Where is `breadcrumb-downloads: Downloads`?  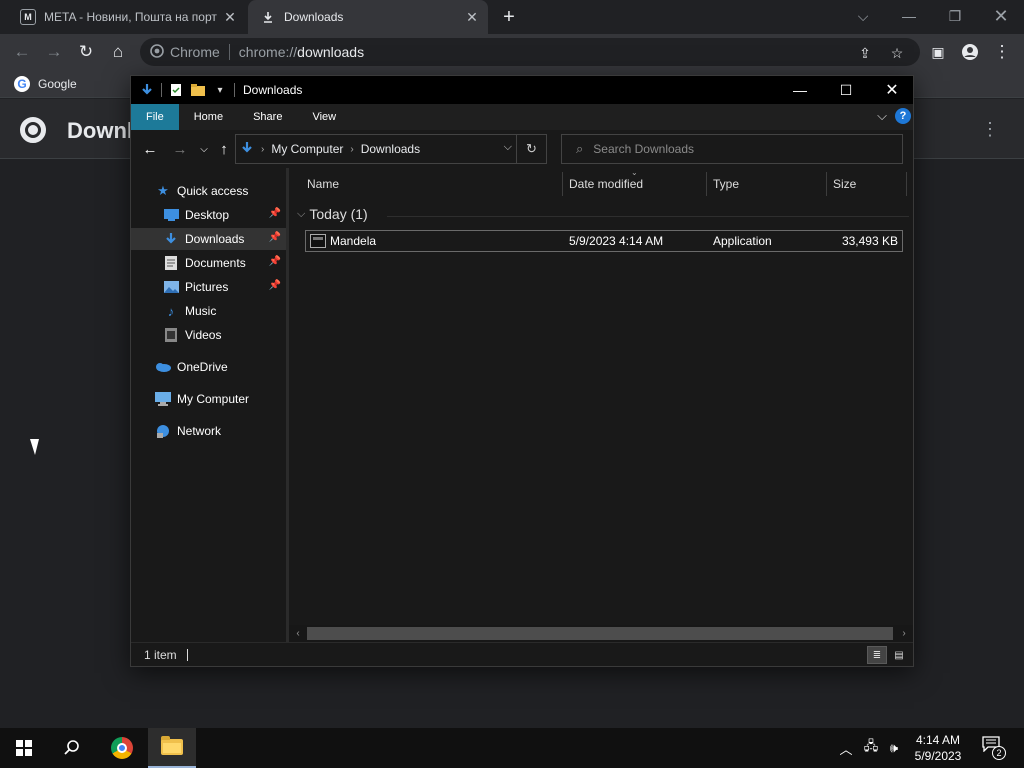
breadcrumb-downloads: Downloads is located at coordinates (390, 149).